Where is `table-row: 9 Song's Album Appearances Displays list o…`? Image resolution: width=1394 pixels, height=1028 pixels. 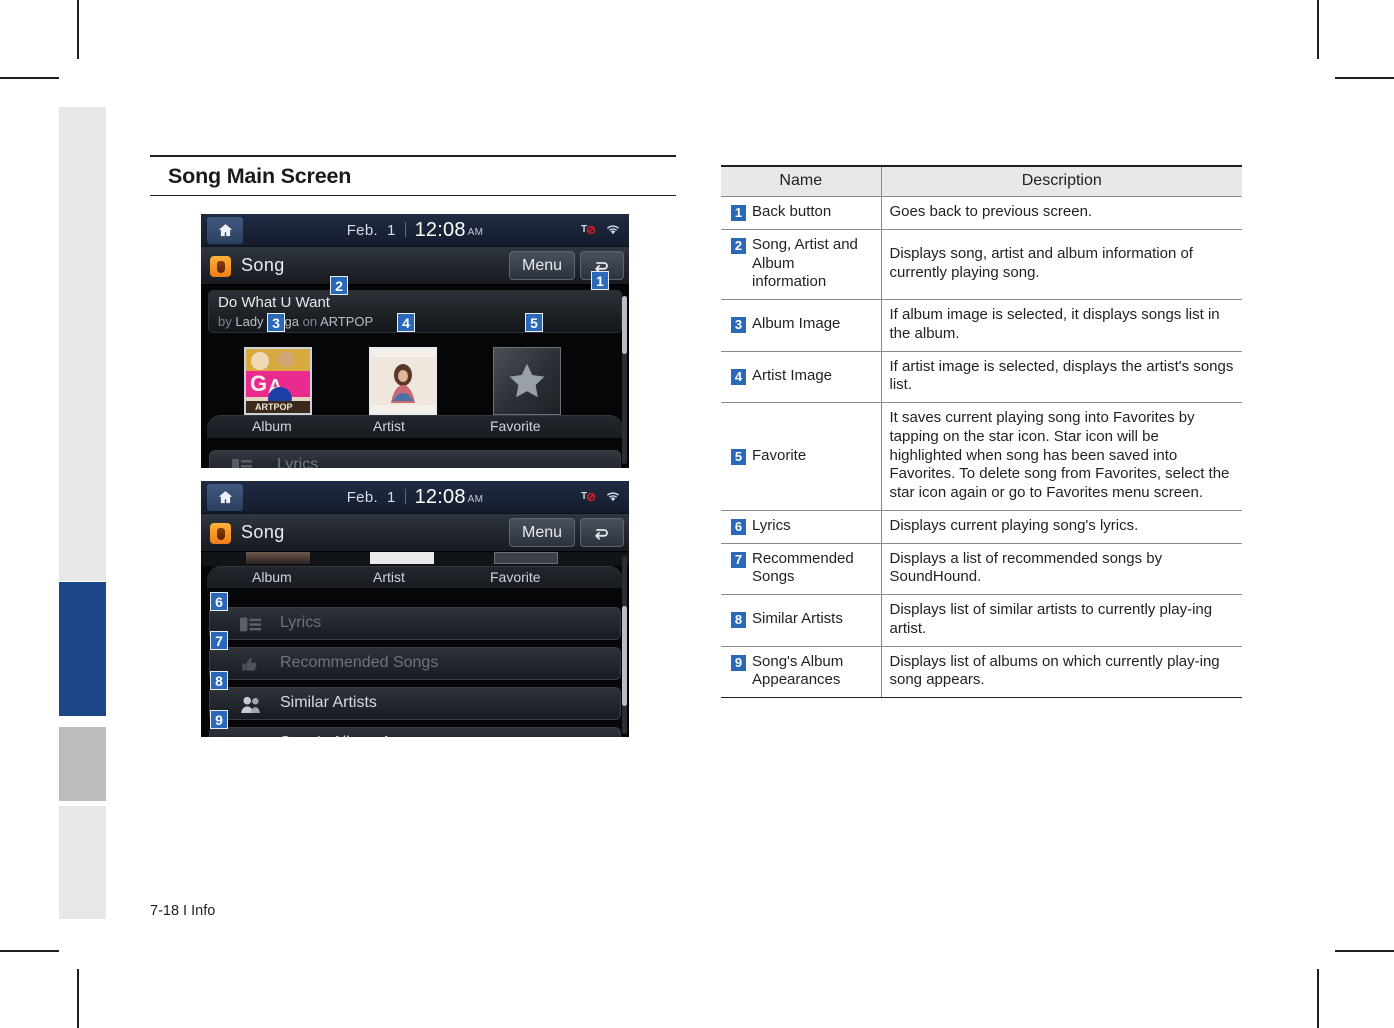 table-row: 9 Song's Album Appearances Displays list o… is located at coordinates (981, 672).